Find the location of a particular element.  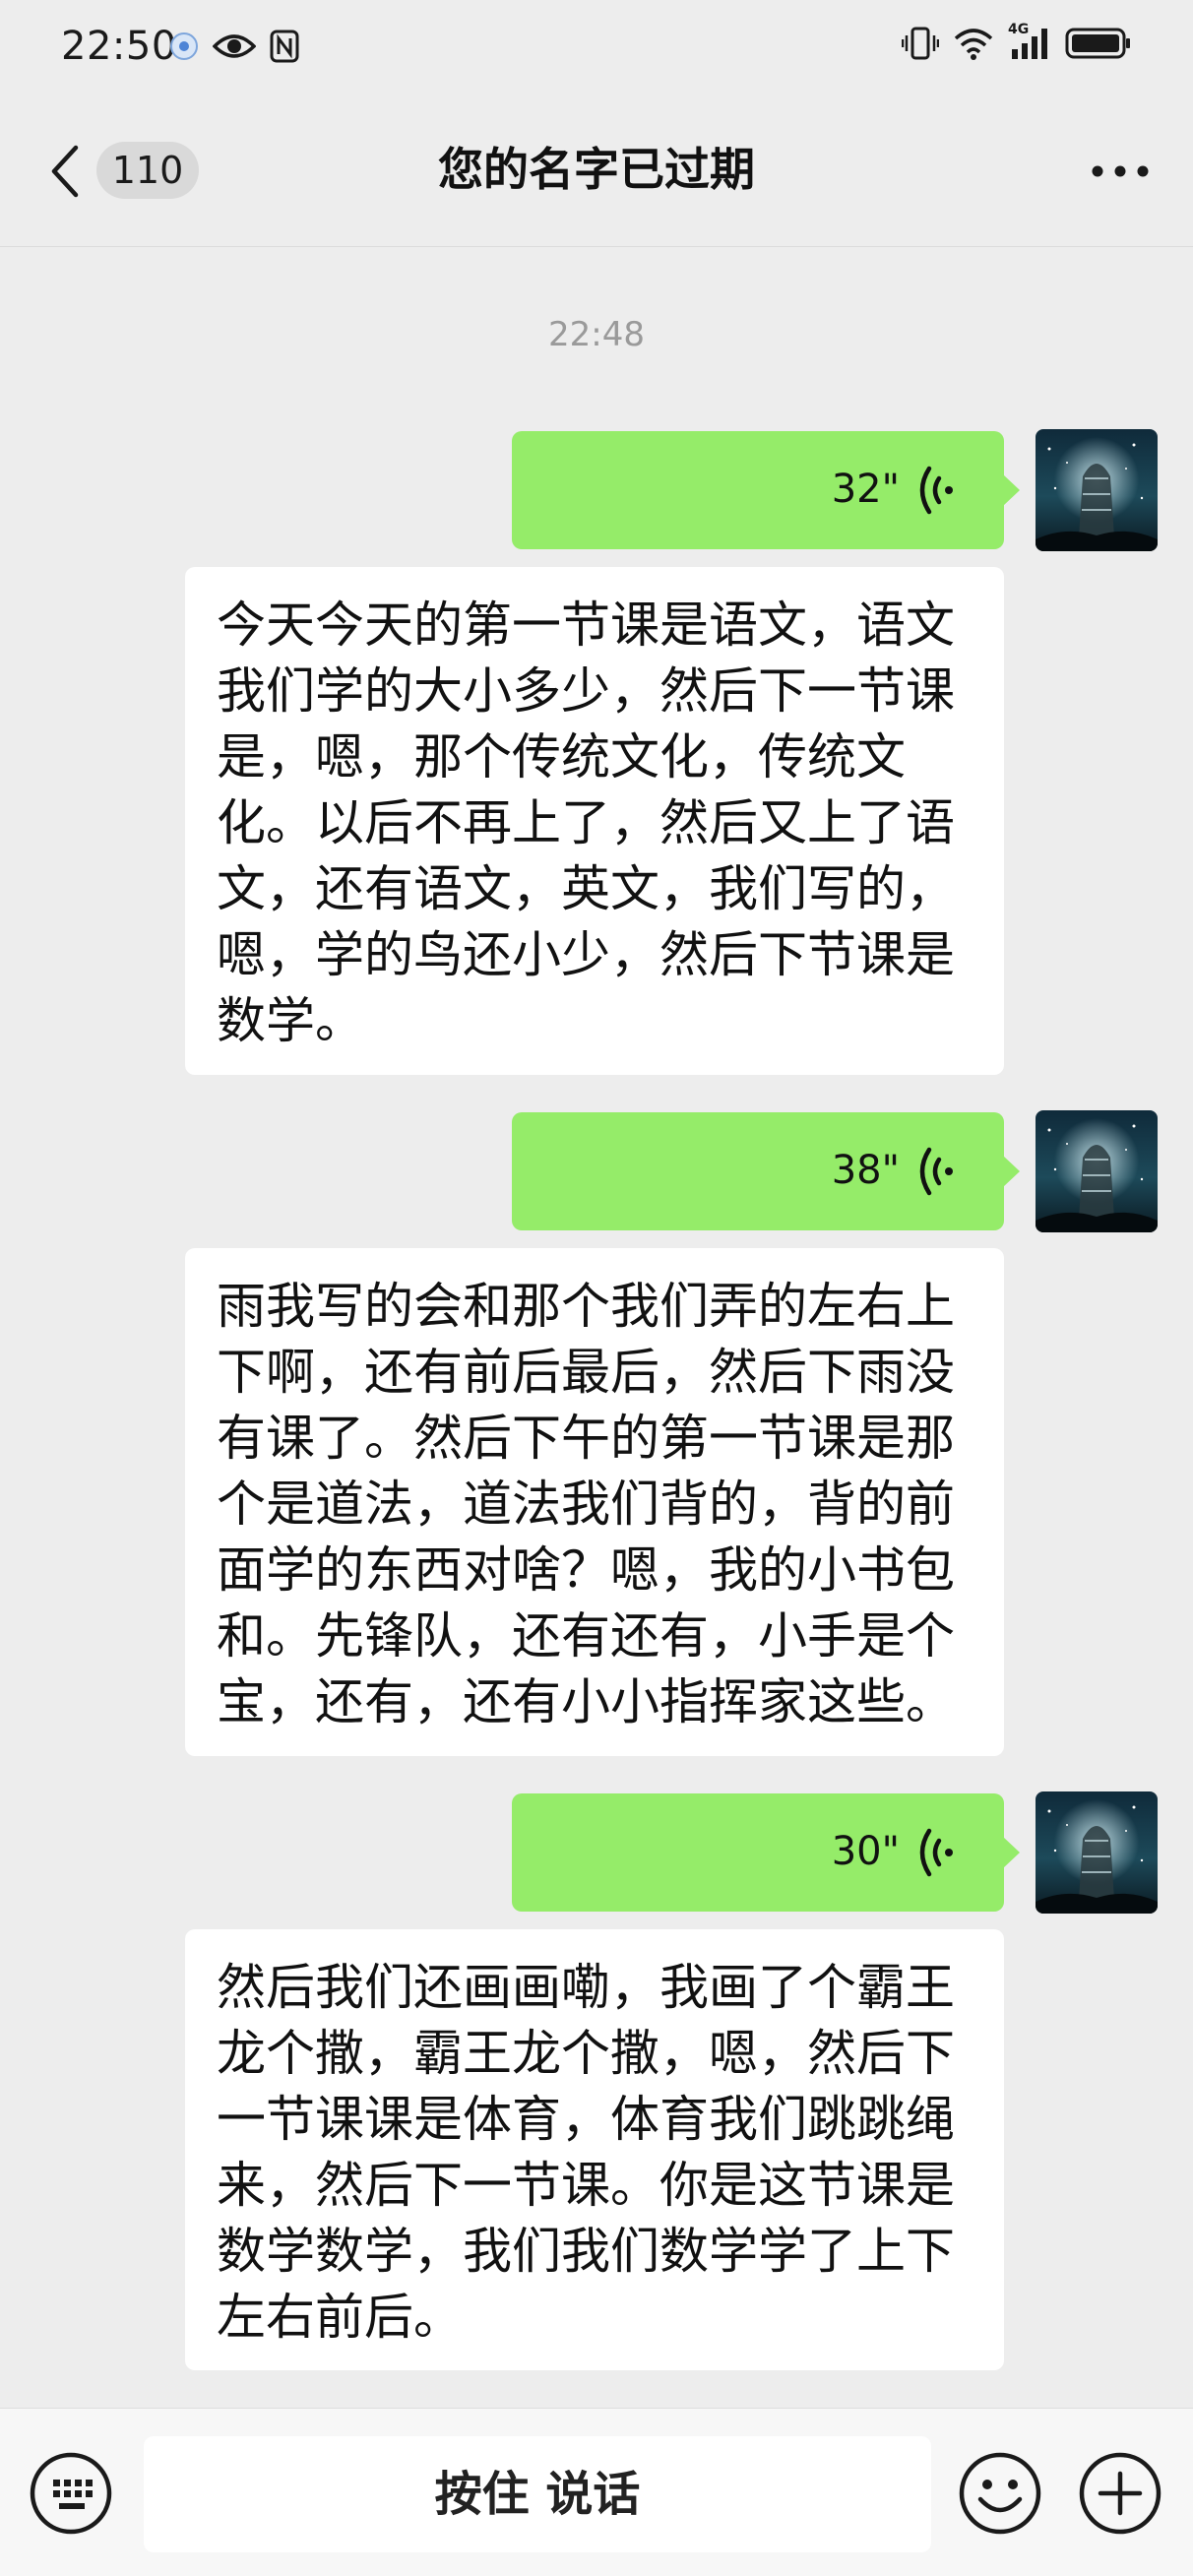

status-time: 22:50 is located at coordinates (119, 46).